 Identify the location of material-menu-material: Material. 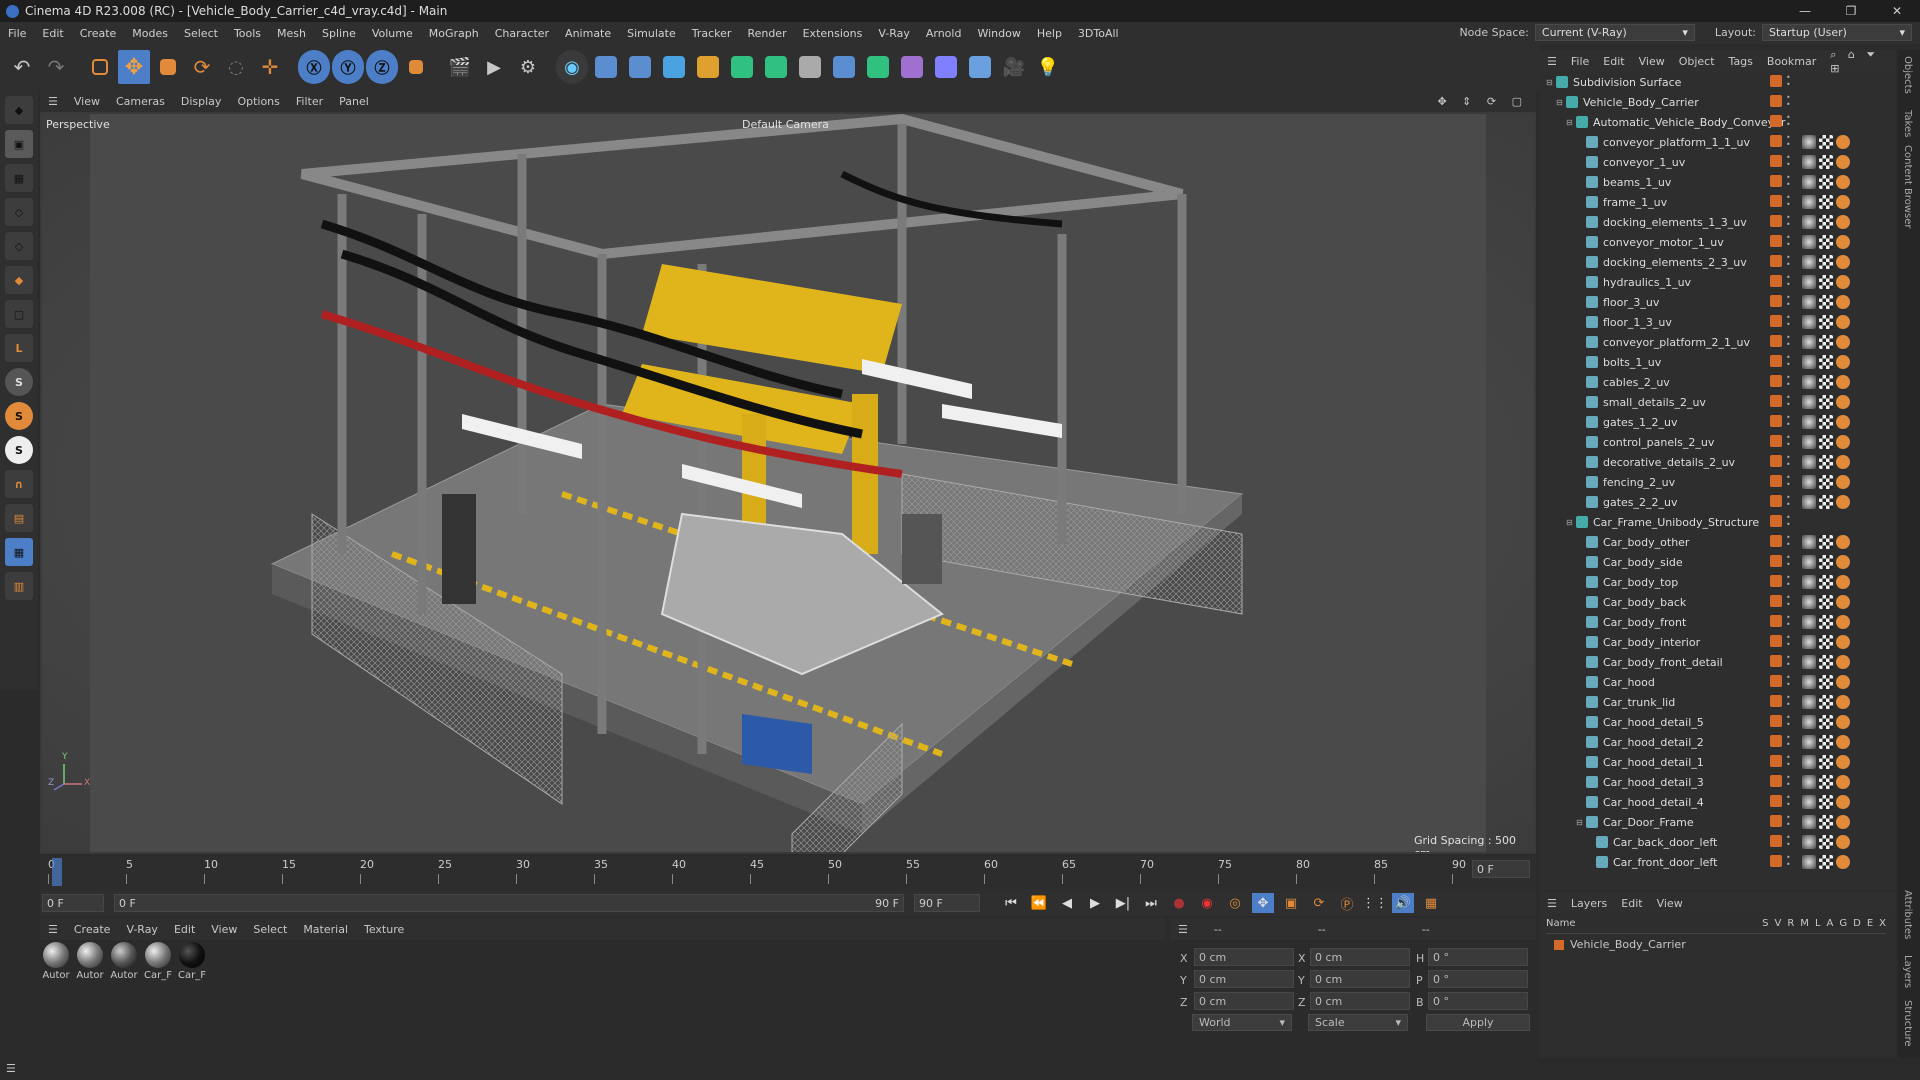
(325, 929).